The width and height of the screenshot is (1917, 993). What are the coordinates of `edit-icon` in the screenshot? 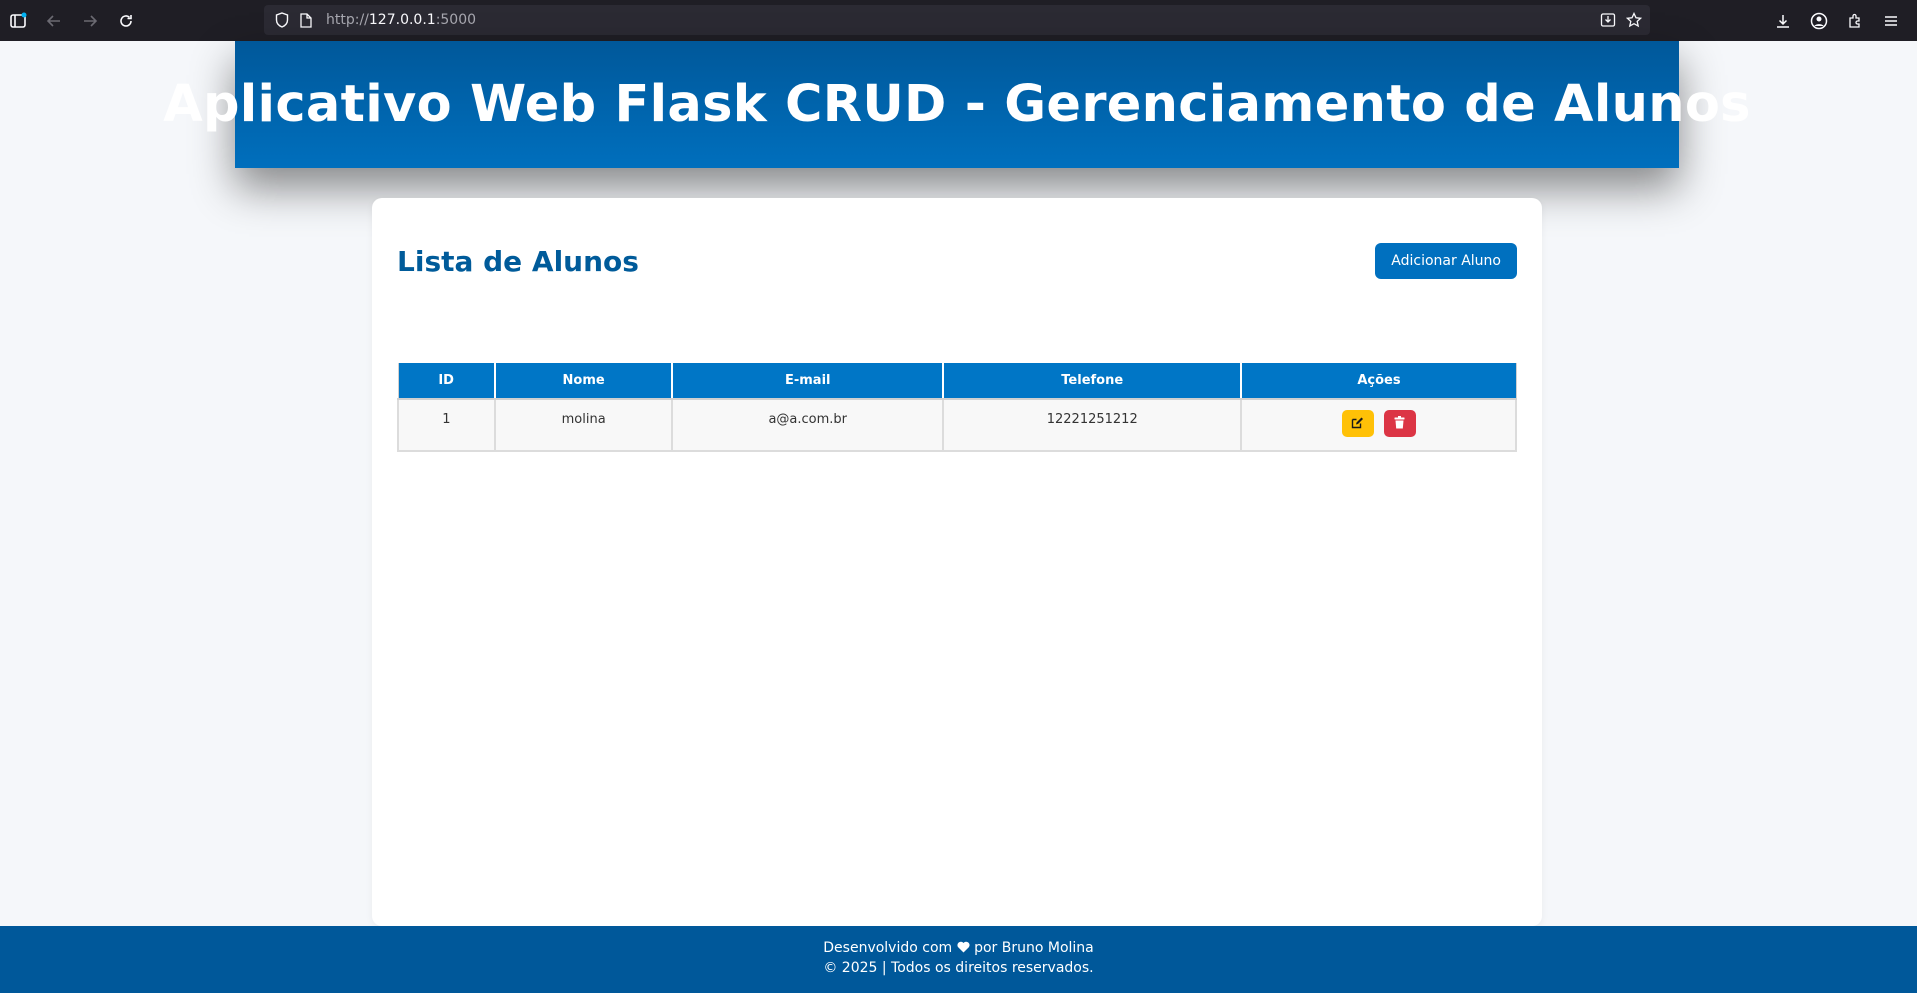 It's located at (1357, 424).